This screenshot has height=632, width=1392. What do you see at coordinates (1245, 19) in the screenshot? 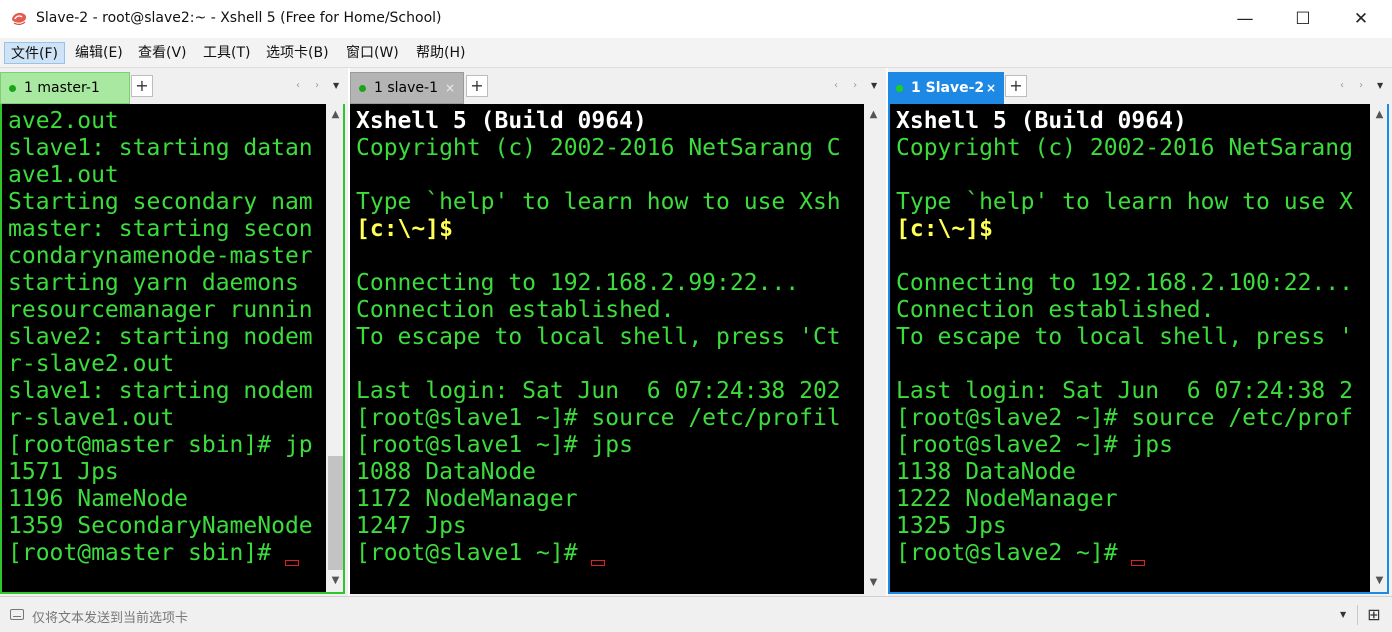
I see `minimize-button: —` at bounding box center [1245, 19].